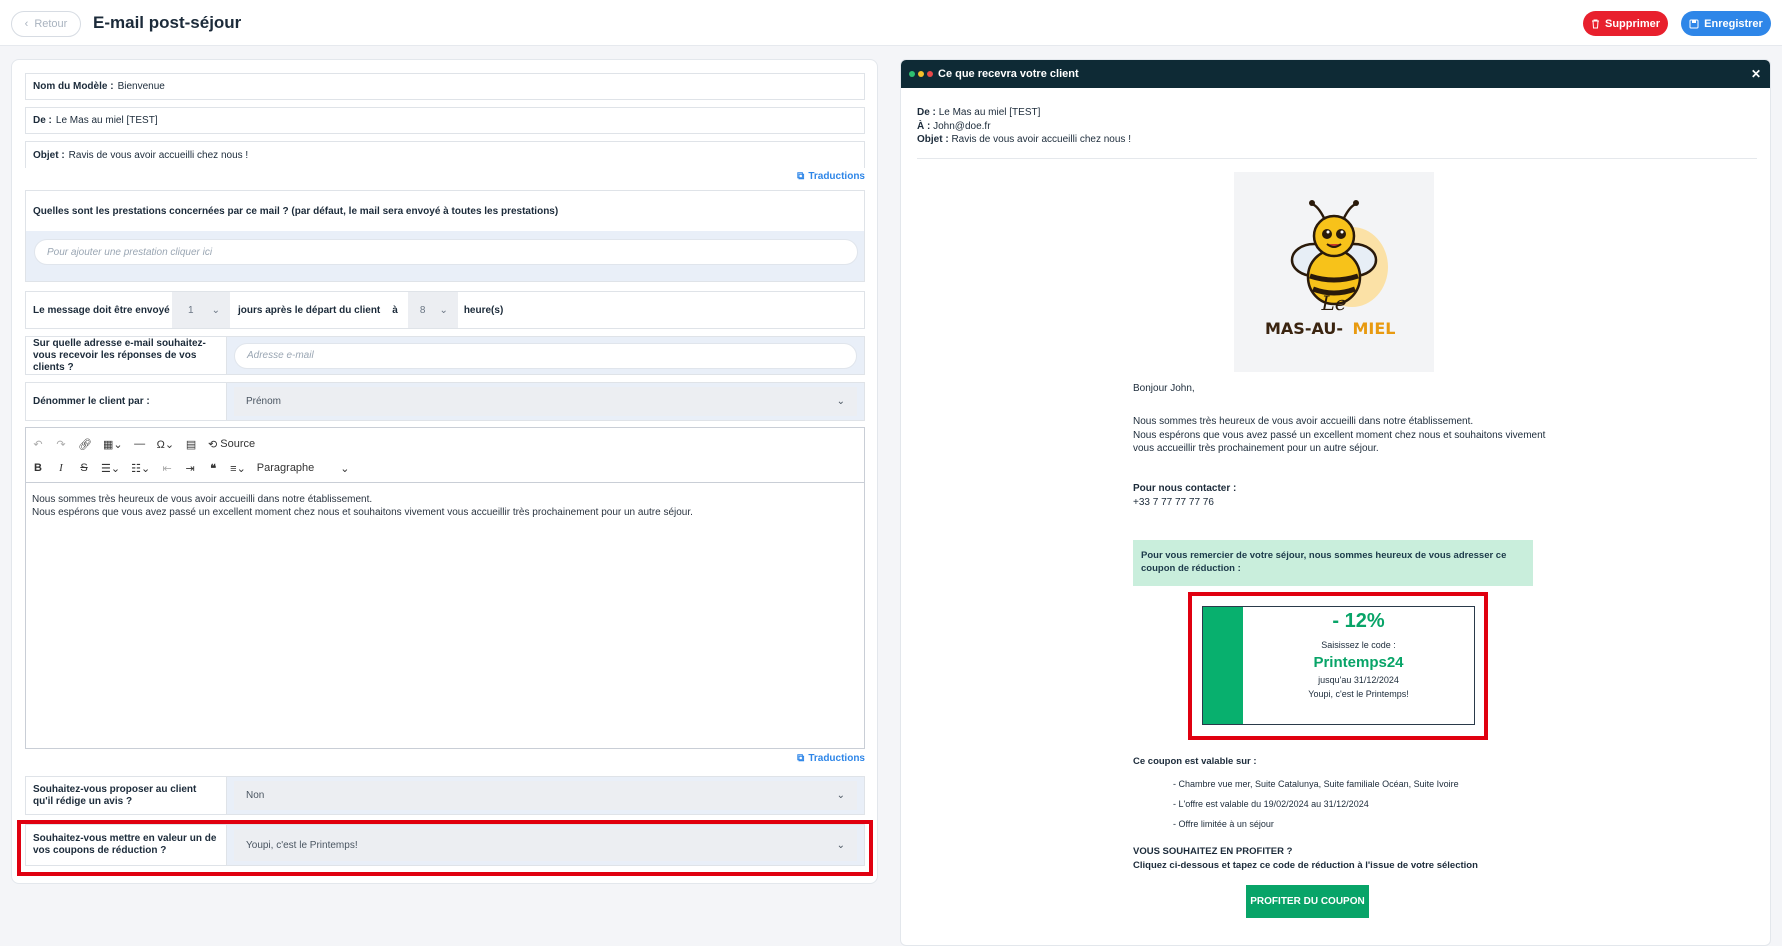  I want to click on numbered-list-icon: ☰⌄, so click(110, 468).